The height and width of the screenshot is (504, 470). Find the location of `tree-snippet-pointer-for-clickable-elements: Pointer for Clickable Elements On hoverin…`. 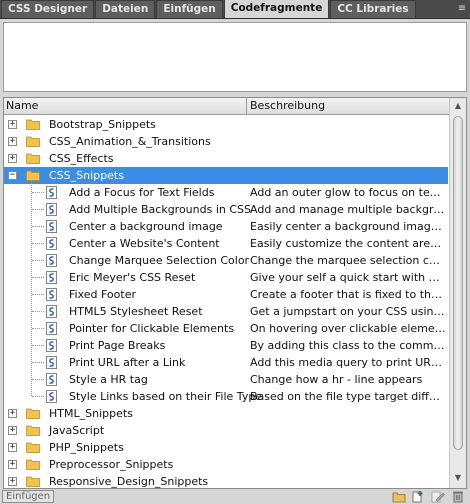

tree-snippet-pointer-for-clickable-elements: Pointer for Clickable Elements On hoverin… is located at coordinates (226, 328).